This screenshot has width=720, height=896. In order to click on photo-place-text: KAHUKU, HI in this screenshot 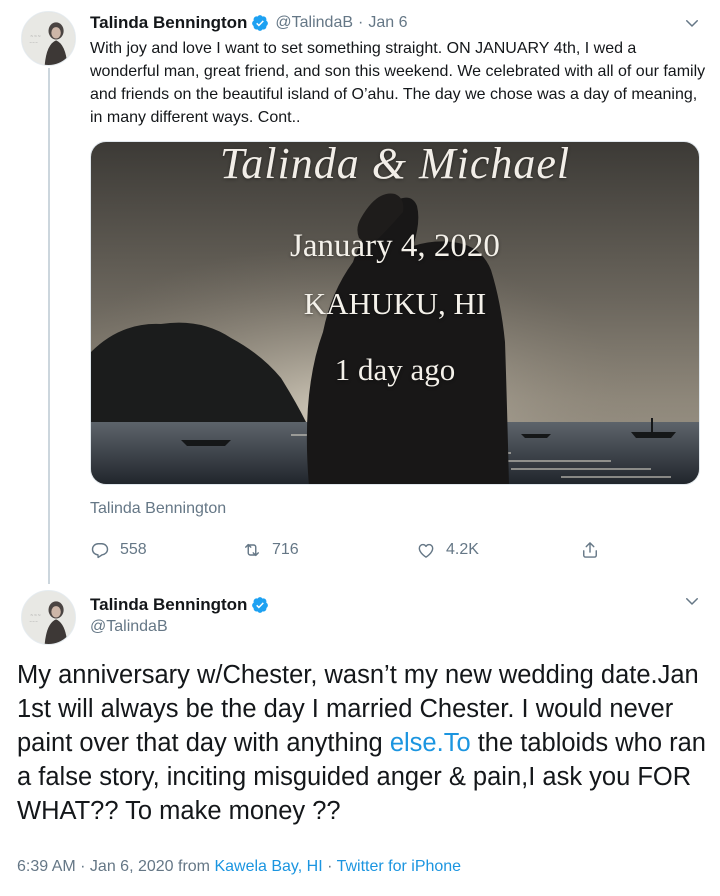, I will do `click(395, 303)`.